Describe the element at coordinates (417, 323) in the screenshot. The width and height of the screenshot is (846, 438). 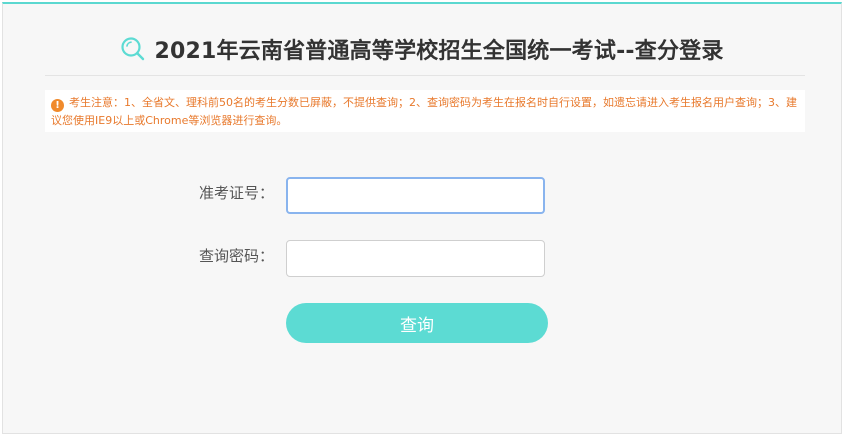
I see `query-button: 查询` at that location.